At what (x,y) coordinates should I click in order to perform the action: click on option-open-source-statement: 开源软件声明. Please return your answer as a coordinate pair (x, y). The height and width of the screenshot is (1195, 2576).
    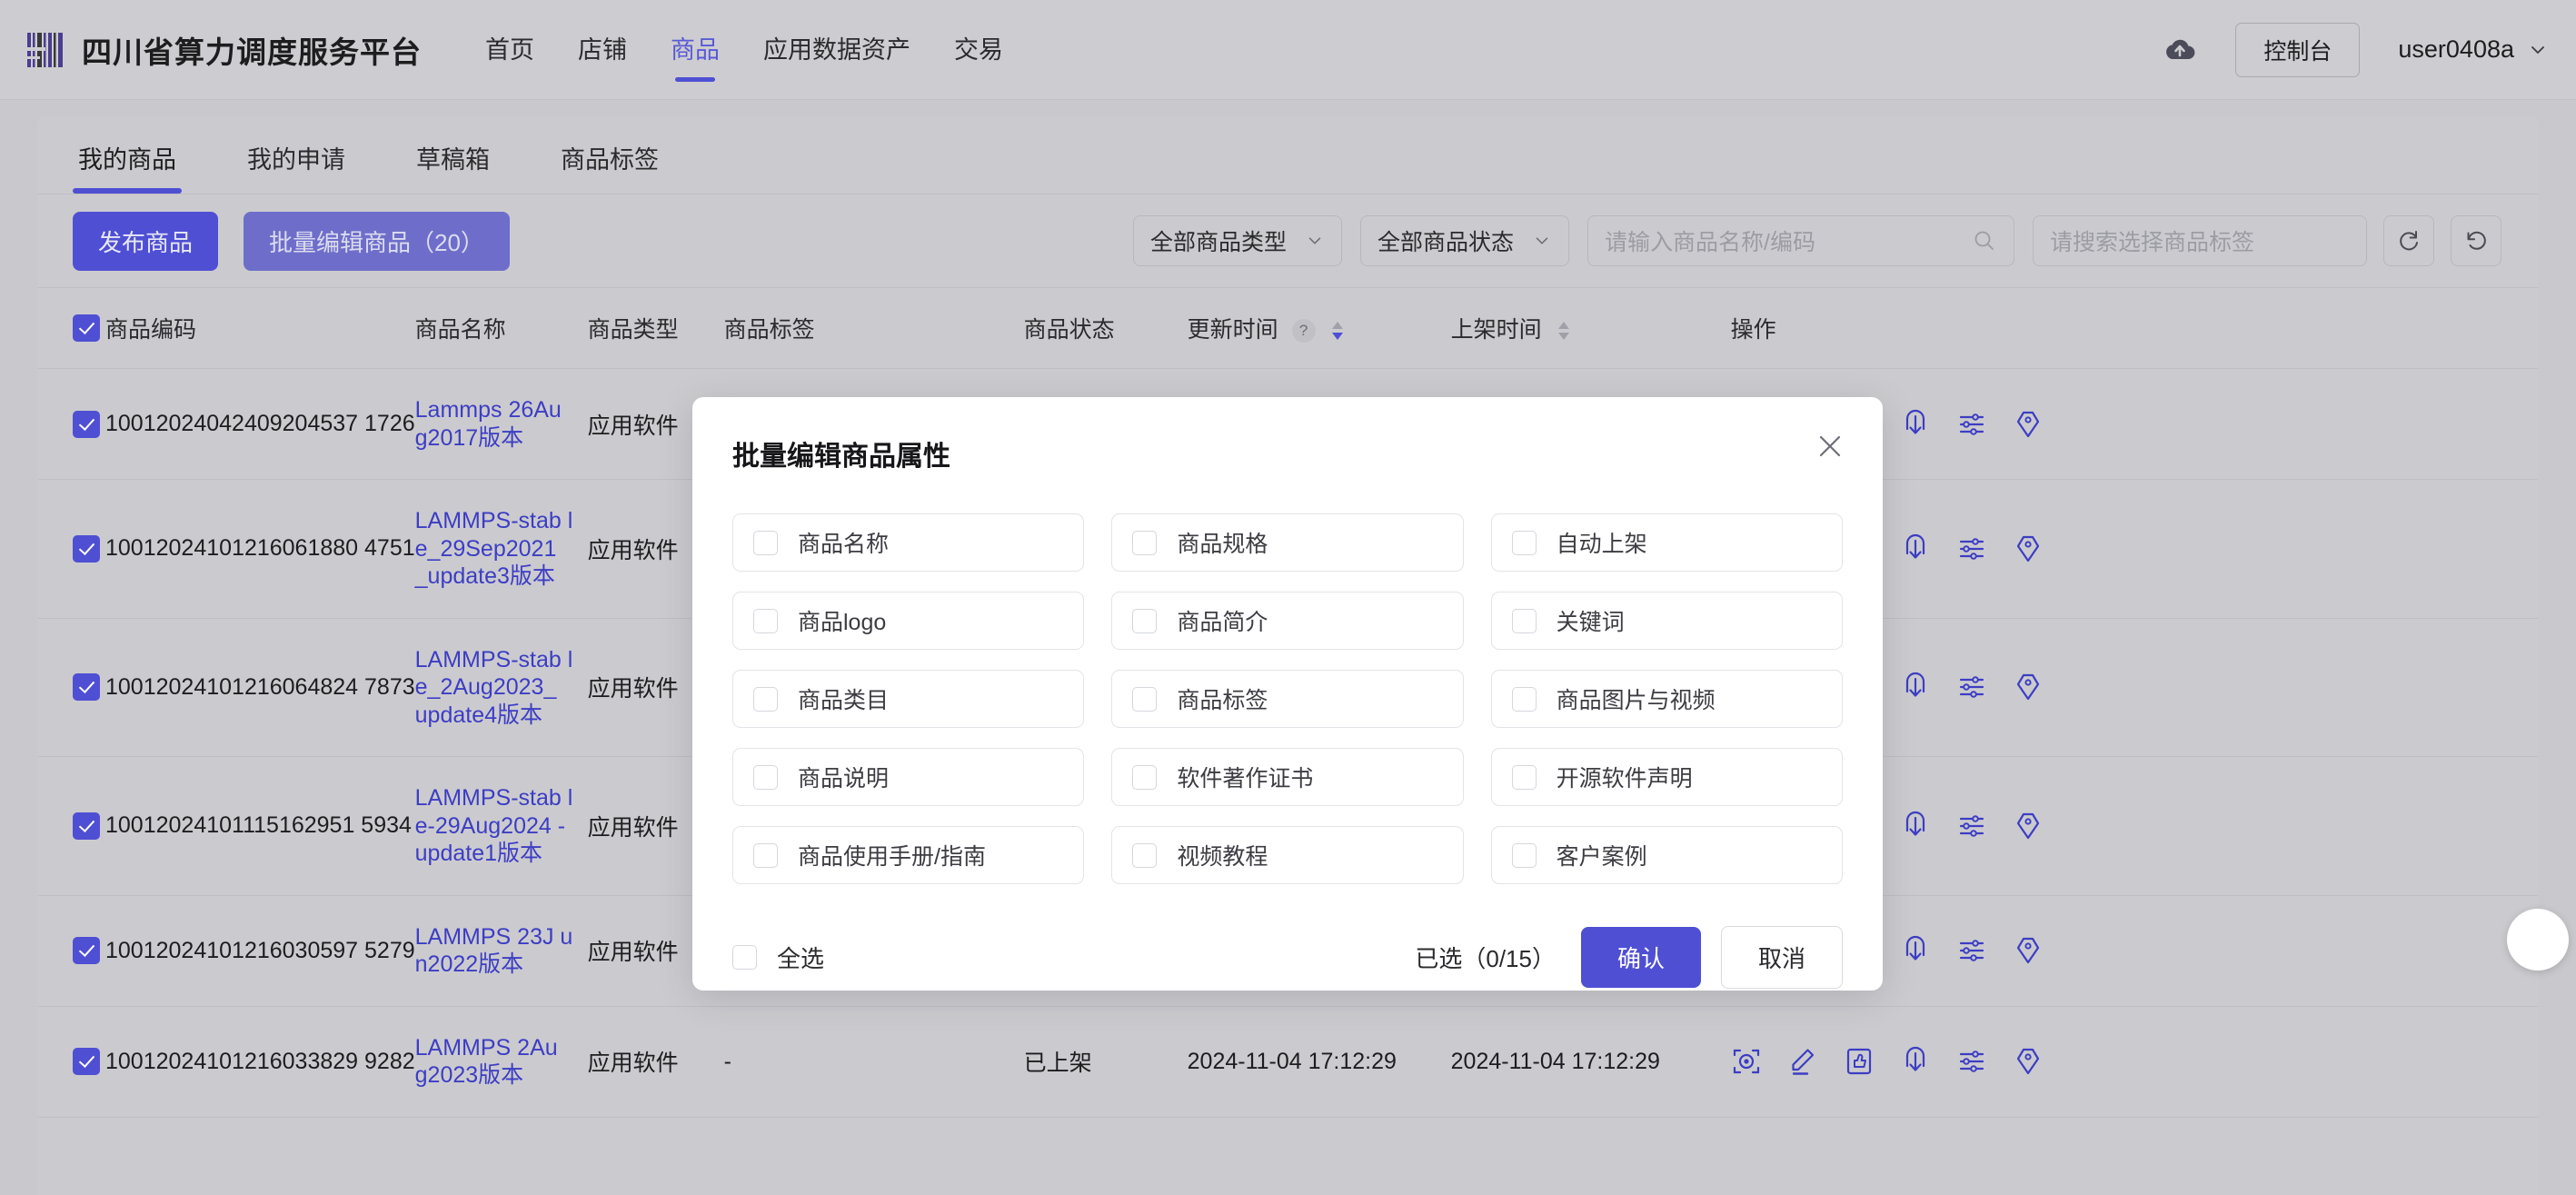
    Looking at the image, I should click on (1667, 777).